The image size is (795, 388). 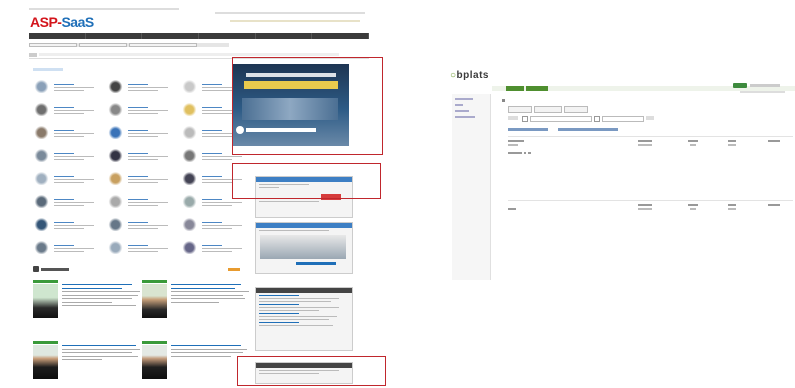 I want to click on chart-icon, so click(x=189, y=178).